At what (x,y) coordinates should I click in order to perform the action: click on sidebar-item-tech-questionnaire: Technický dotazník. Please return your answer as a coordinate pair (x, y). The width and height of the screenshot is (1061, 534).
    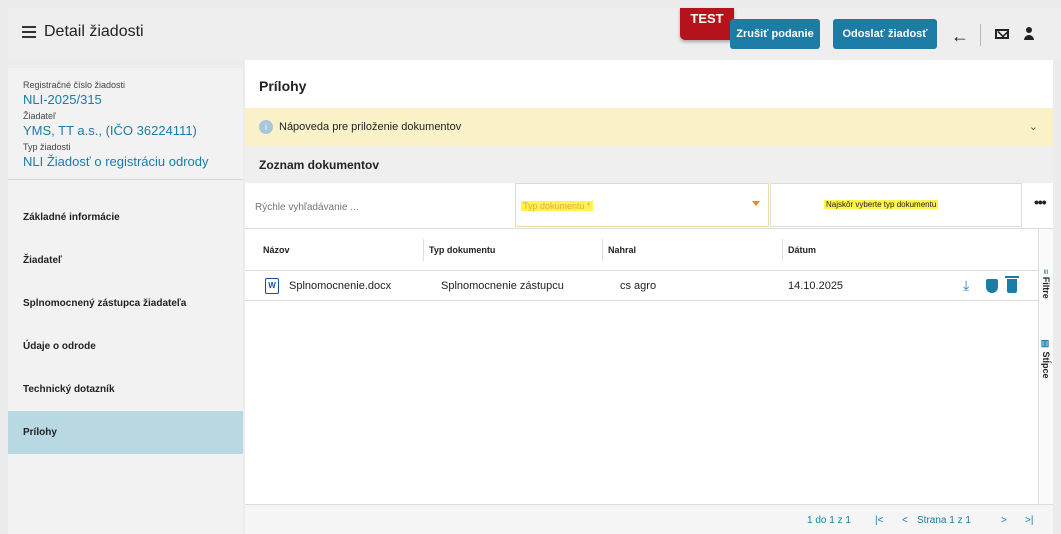
    Looking at the image, I should click on (125, 389).